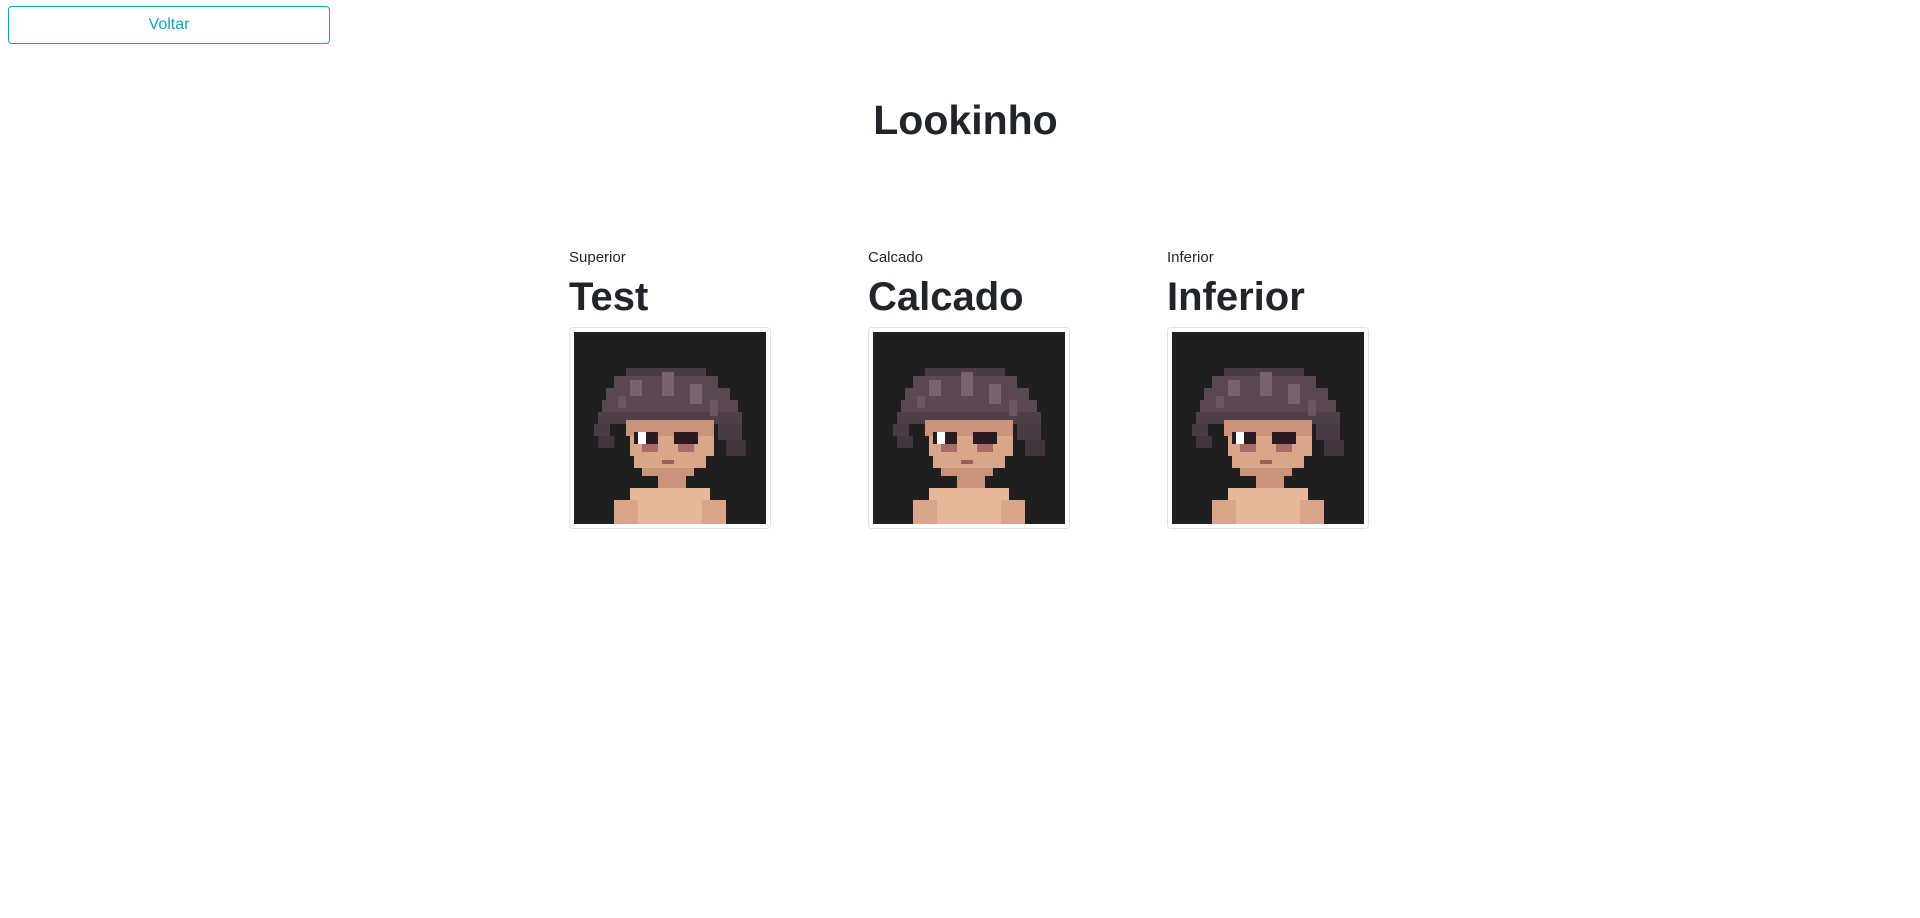 Image resolution: width=1920 pixels, height=918 pixels. What do you see at coordinates (946, 297) in the screenshot?
I see `card-item-name: Calcado` at bounding box center [946, 297].